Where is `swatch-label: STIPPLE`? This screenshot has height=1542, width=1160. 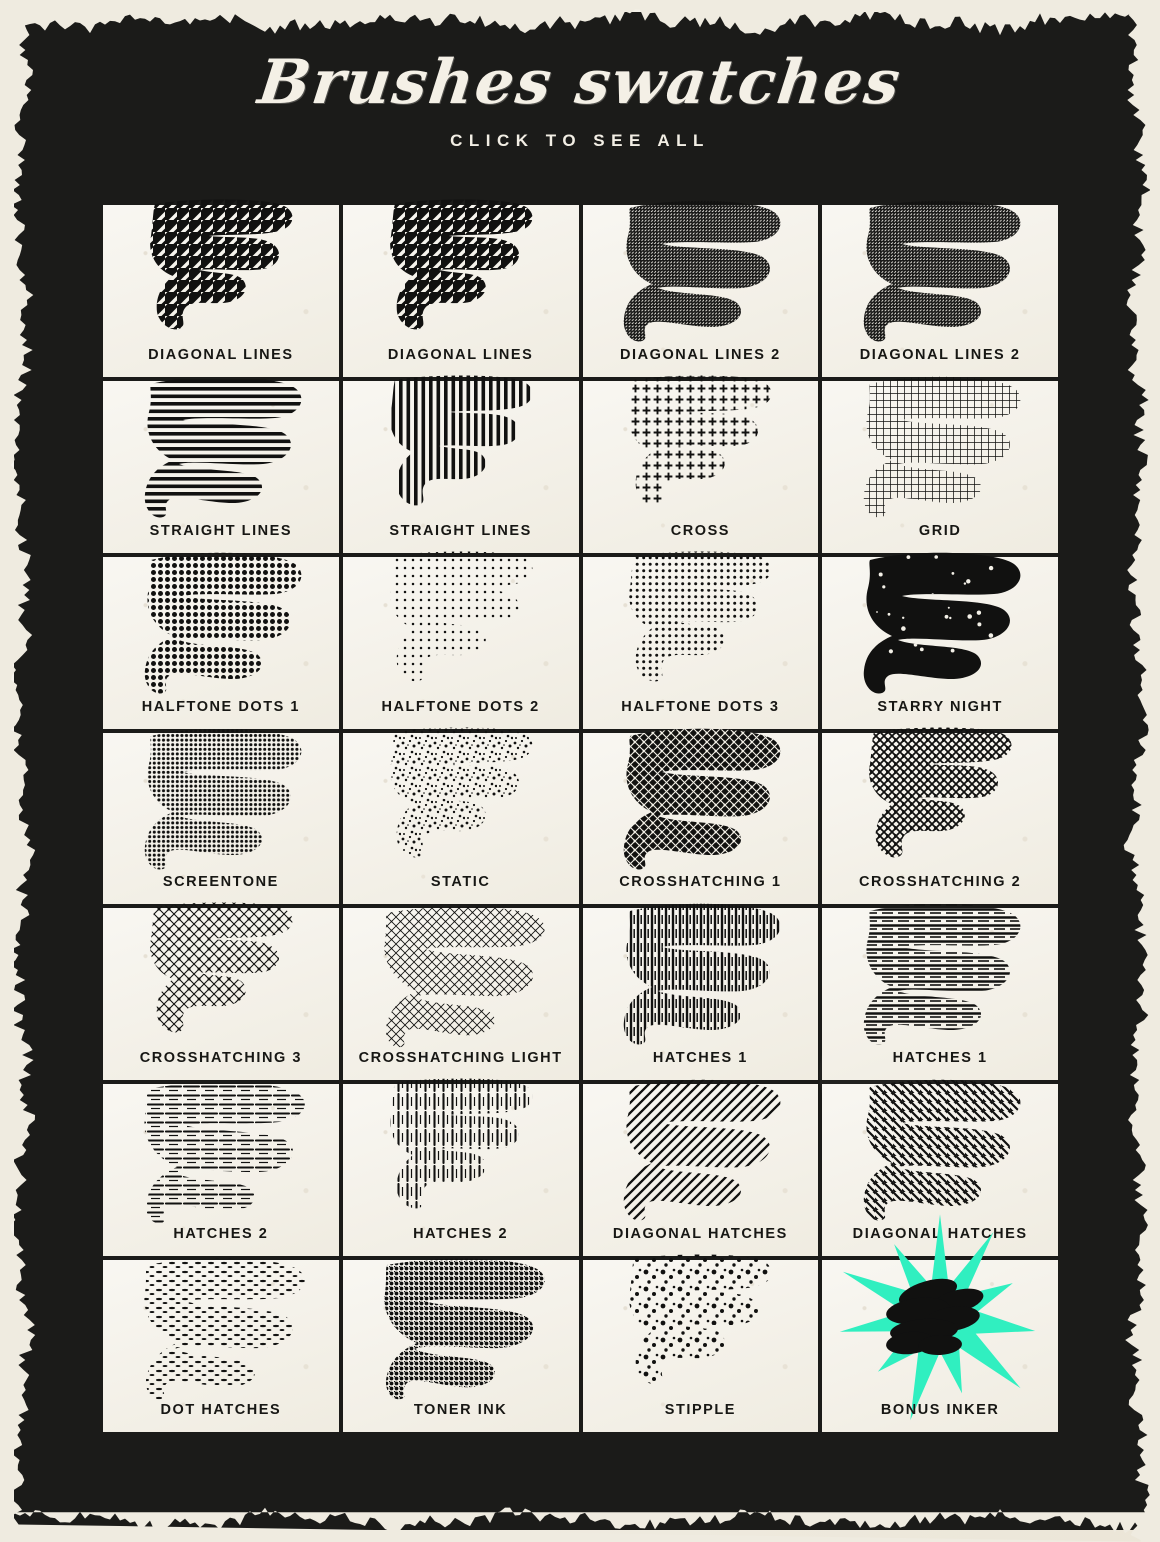 swatch-label: STIPPLE is located at coordinates (700, 1410).